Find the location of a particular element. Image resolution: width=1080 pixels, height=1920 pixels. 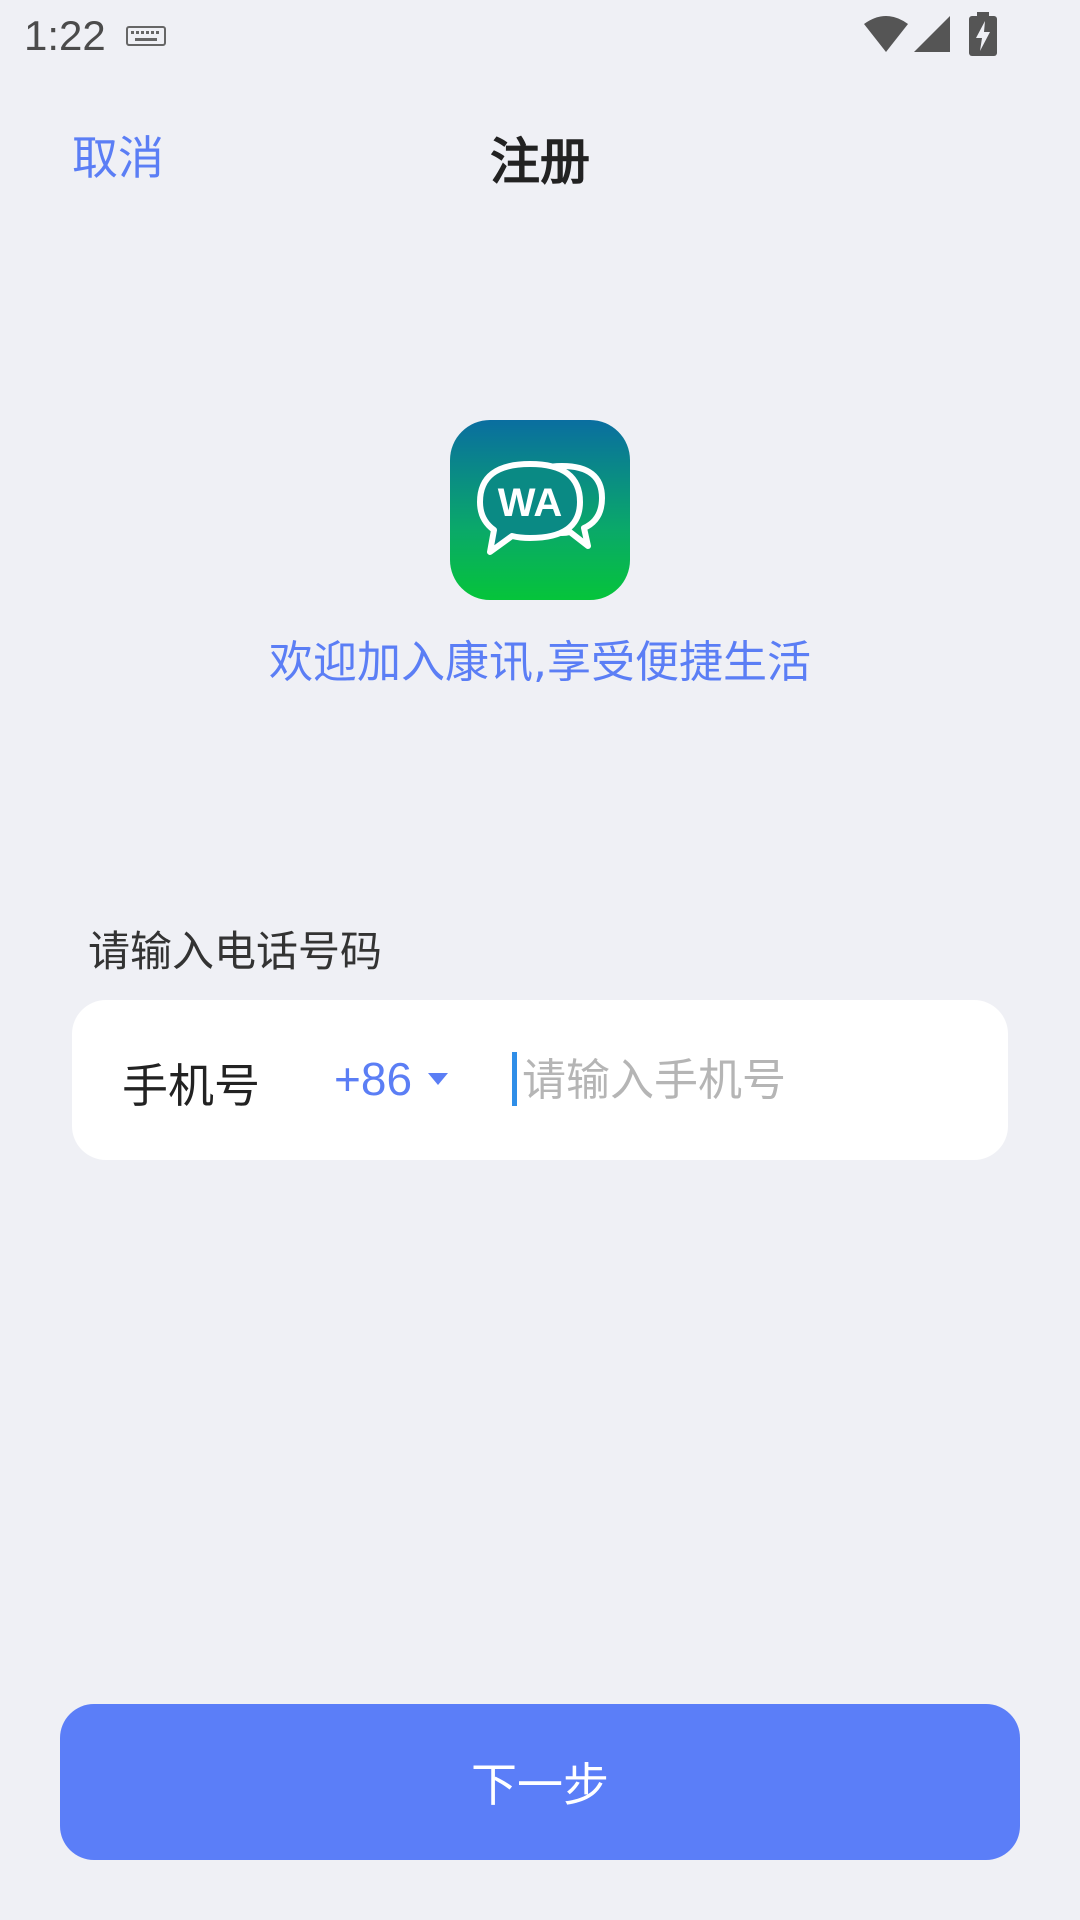

country-code-selector: +86 is located at coordinates (391, 1079).